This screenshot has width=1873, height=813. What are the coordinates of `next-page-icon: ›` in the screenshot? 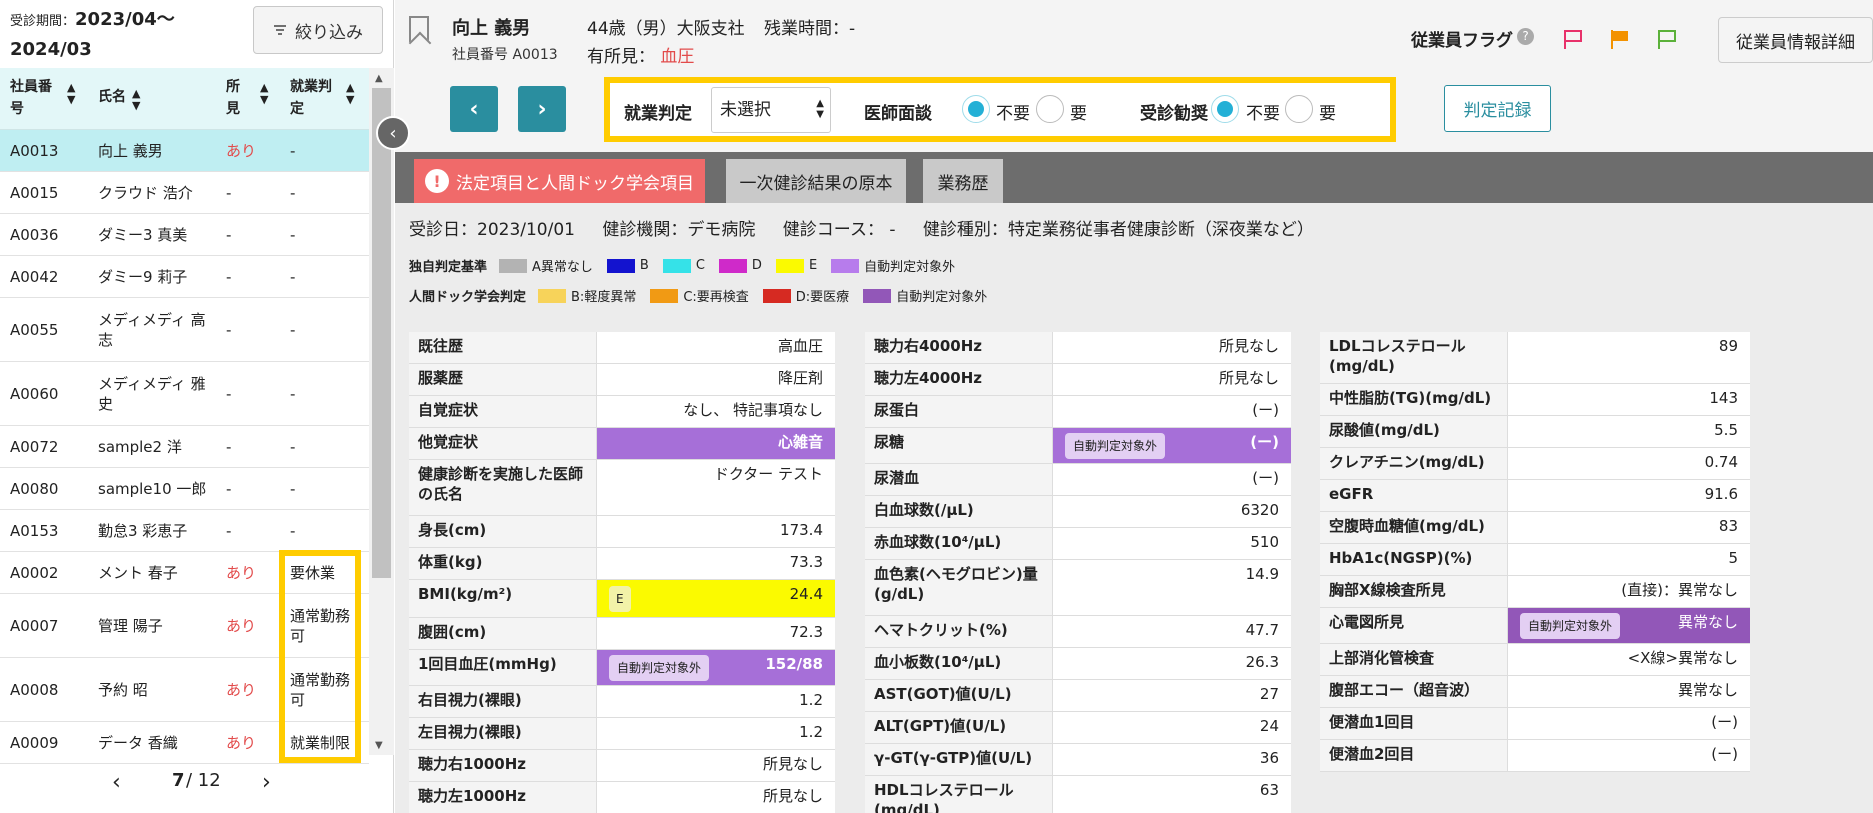 It's located at (266, 782).